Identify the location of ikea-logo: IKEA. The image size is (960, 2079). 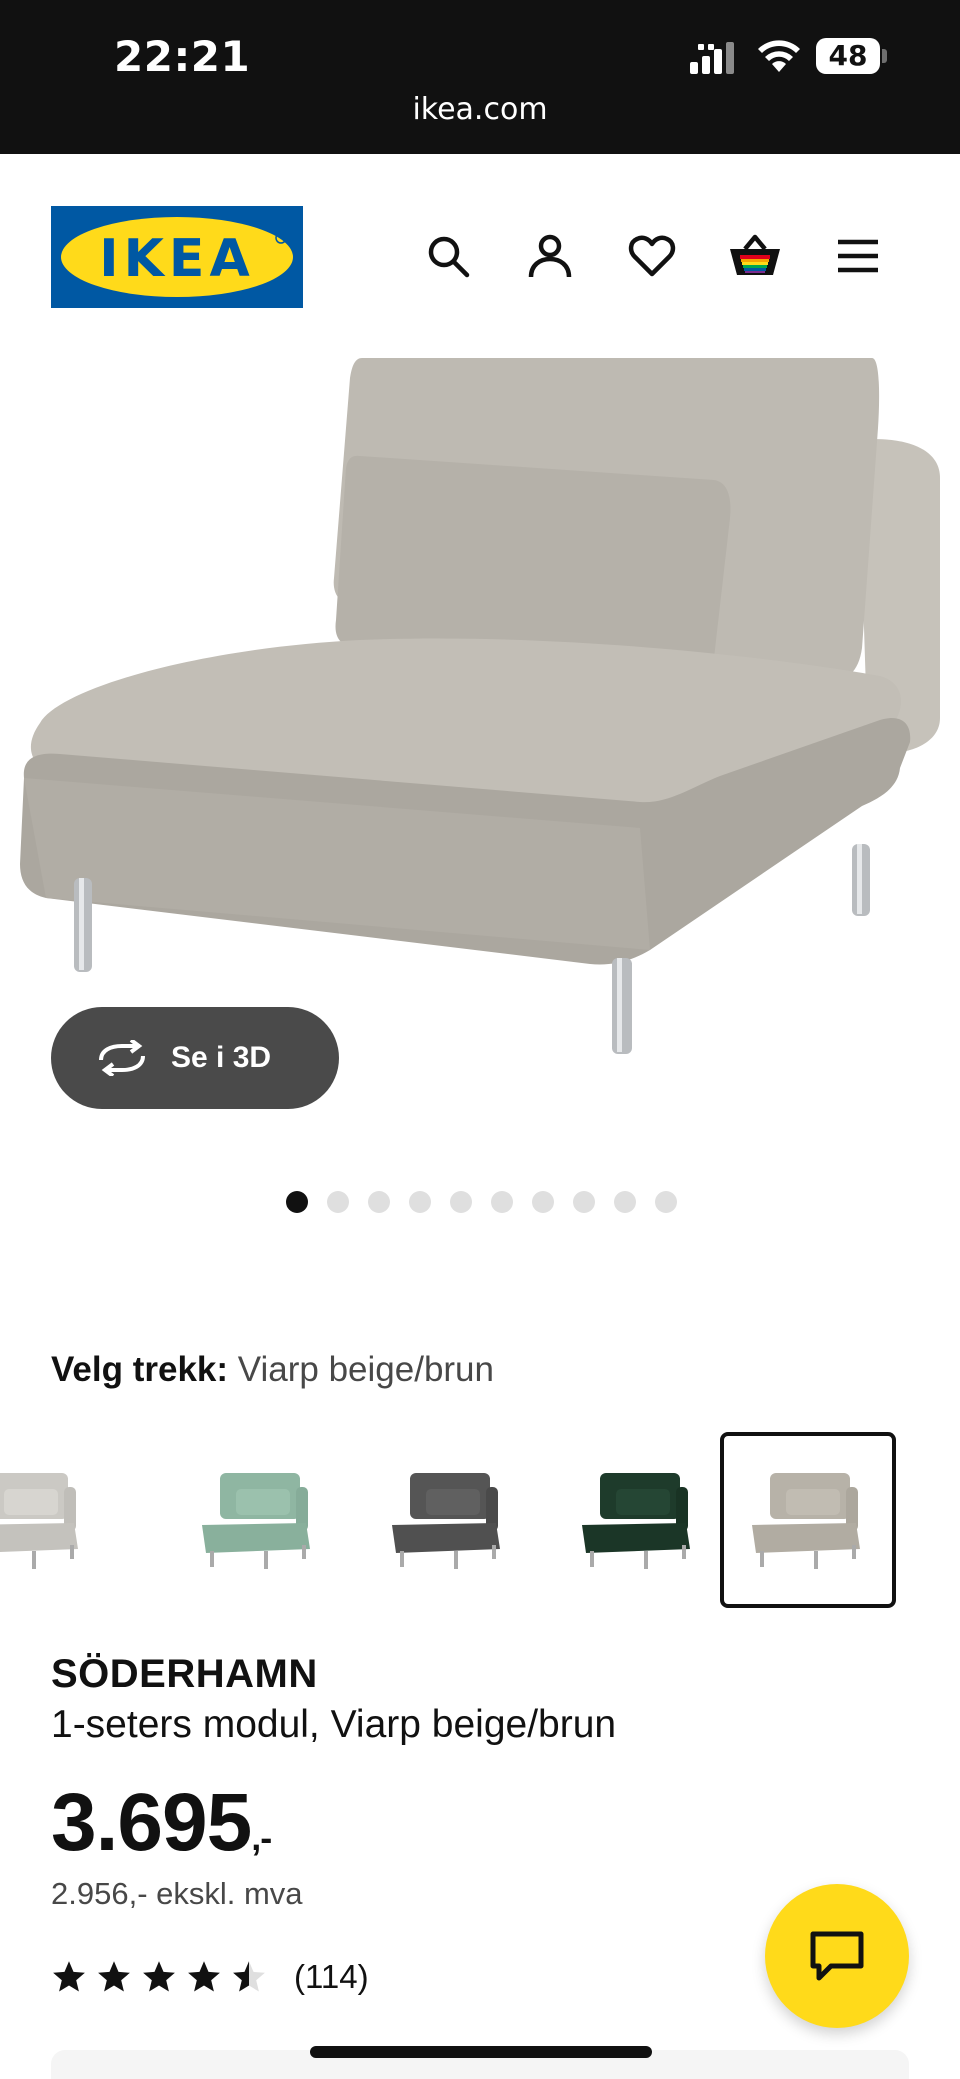
(177, 257).